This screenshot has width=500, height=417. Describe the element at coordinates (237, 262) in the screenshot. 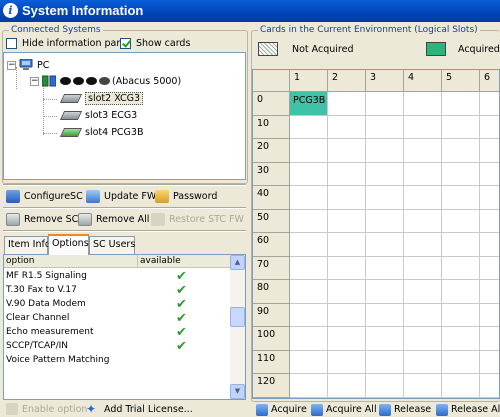

I see `scroll-up-icon: ▲` at that location.